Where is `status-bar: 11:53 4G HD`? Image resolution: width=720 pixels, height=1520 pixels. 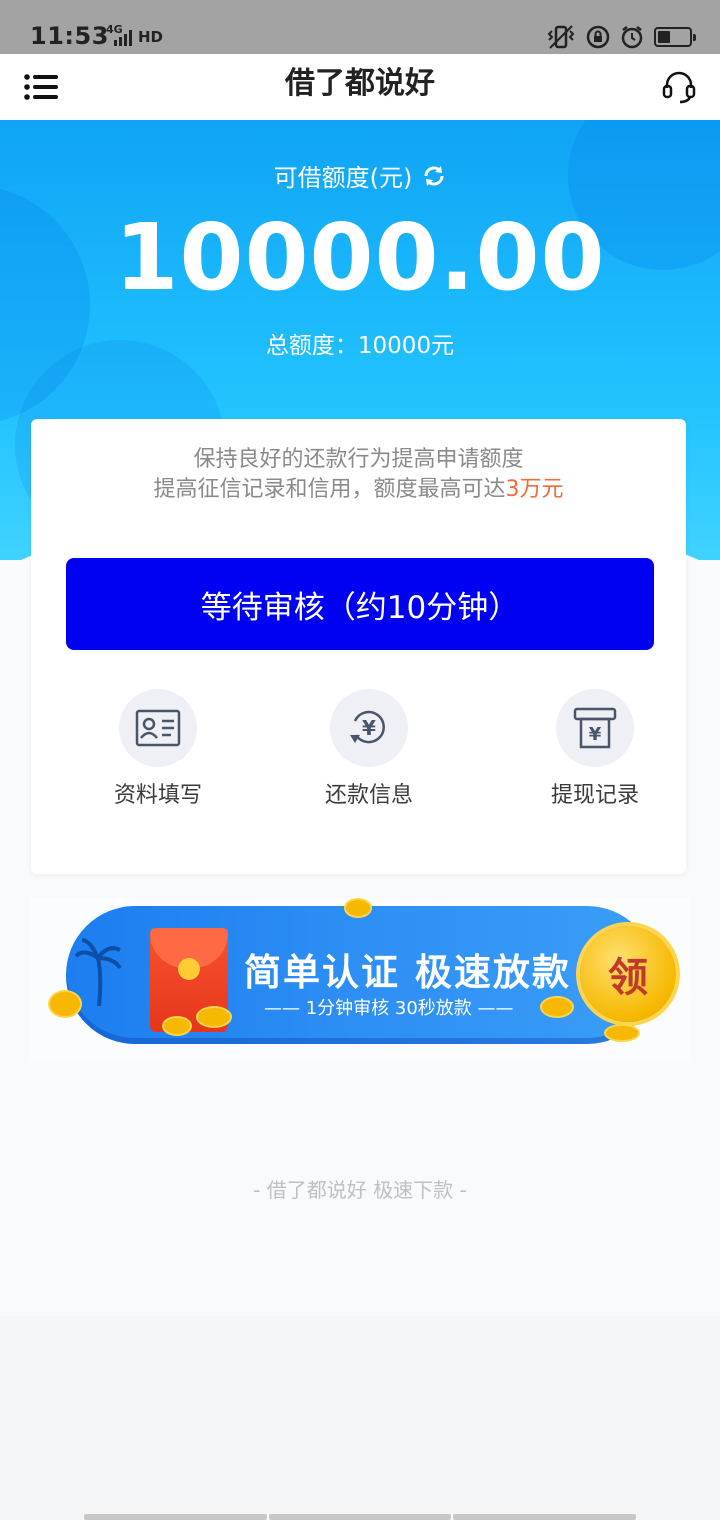
status-bar: 11:53 4G HD is located at coordinates (360, 27).